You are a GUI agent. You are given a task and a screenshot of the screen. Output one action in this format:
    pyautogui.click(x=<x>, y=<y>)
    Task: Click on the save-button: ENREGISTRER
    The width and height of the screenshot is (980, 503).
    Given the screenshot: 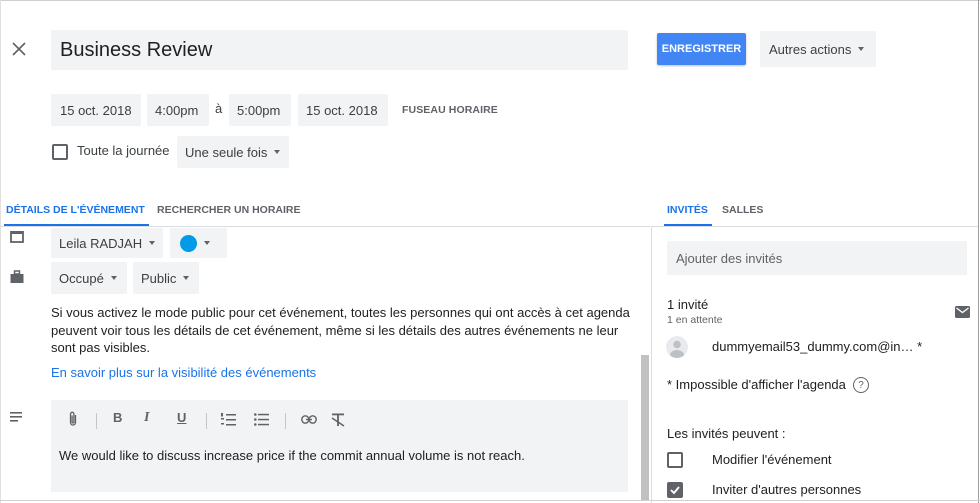 What is the action you would take?
    pyautogui.click(x=701, y=49)
    